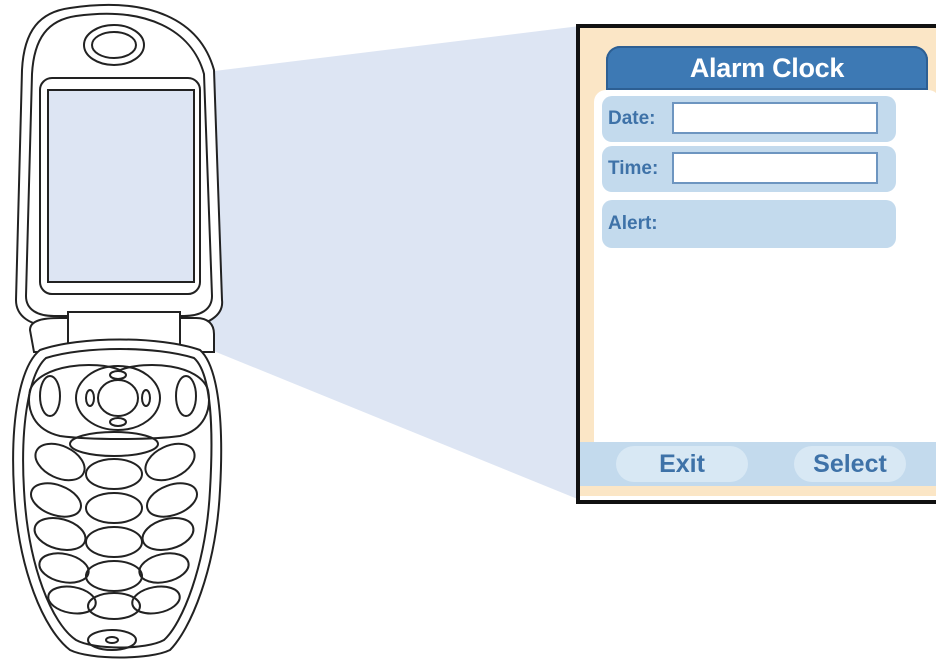 The image size is (936, 661). What do you see at coordinates (121, 186) in the screenshot?
I see `phone-display` at bounding box center [121, 186].